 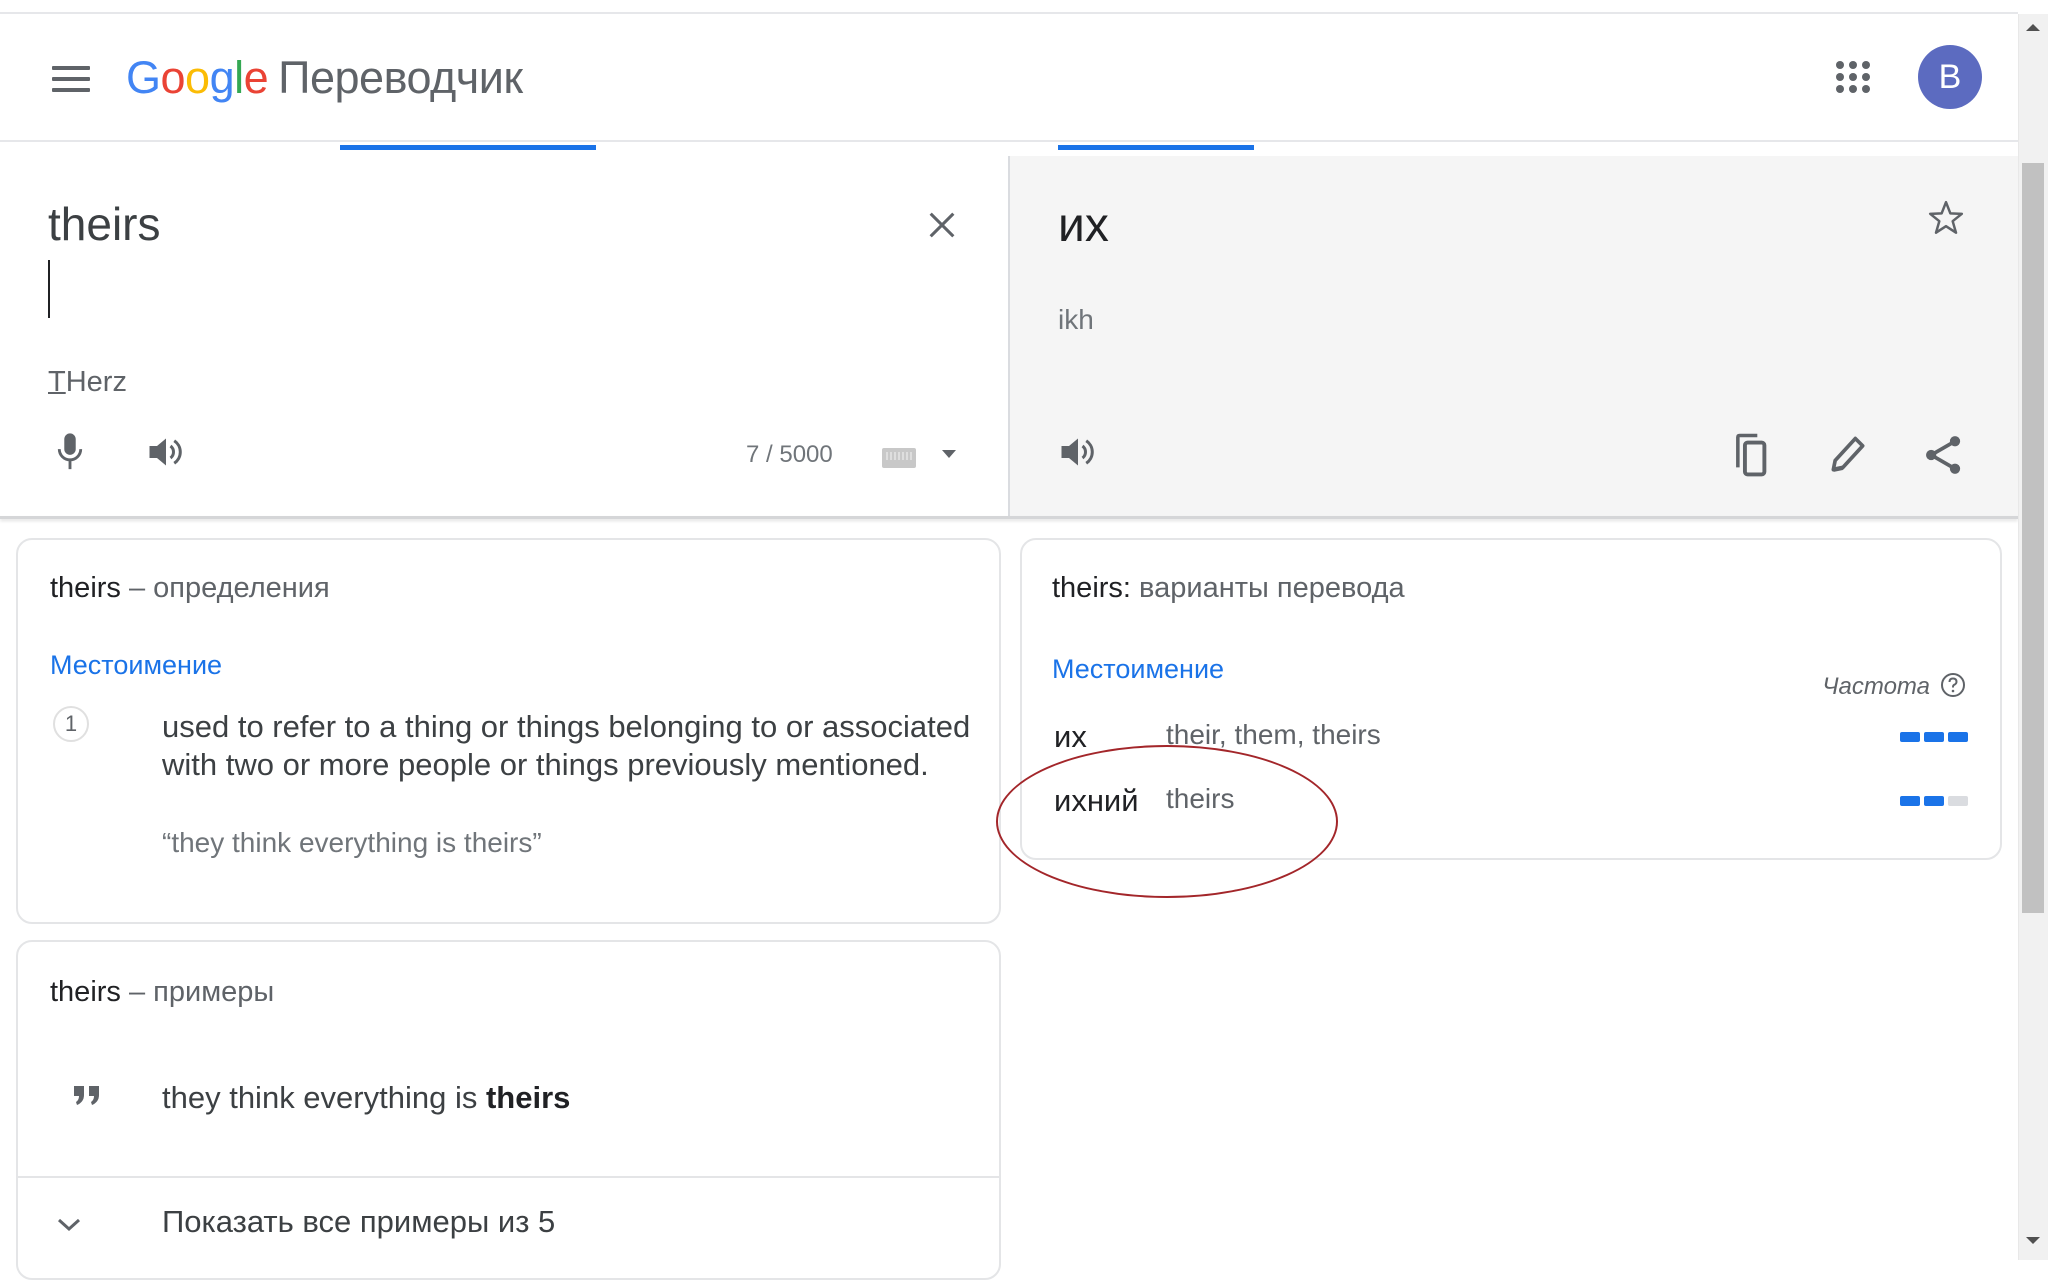 What do you see at coordinates (352, 842) in the screenshot?
I see `definition-example: “they think everything is theirs”` at bounding box center [352, 842].